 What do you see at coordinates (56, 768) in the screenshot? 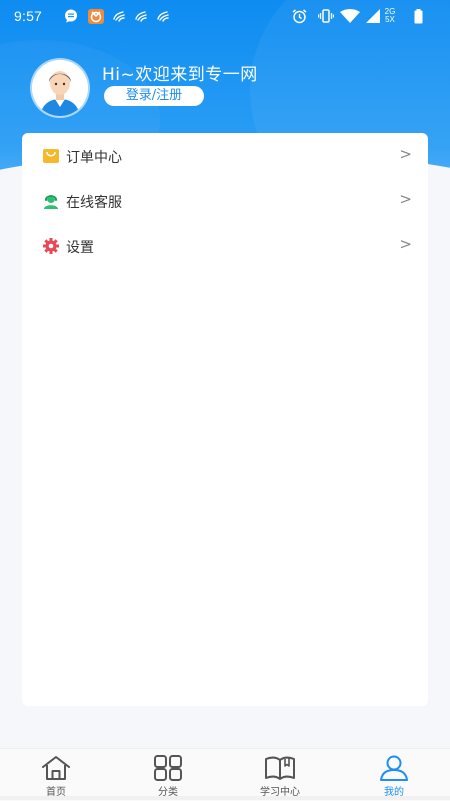
I see `home-icon` at bounding box center [56, 768].